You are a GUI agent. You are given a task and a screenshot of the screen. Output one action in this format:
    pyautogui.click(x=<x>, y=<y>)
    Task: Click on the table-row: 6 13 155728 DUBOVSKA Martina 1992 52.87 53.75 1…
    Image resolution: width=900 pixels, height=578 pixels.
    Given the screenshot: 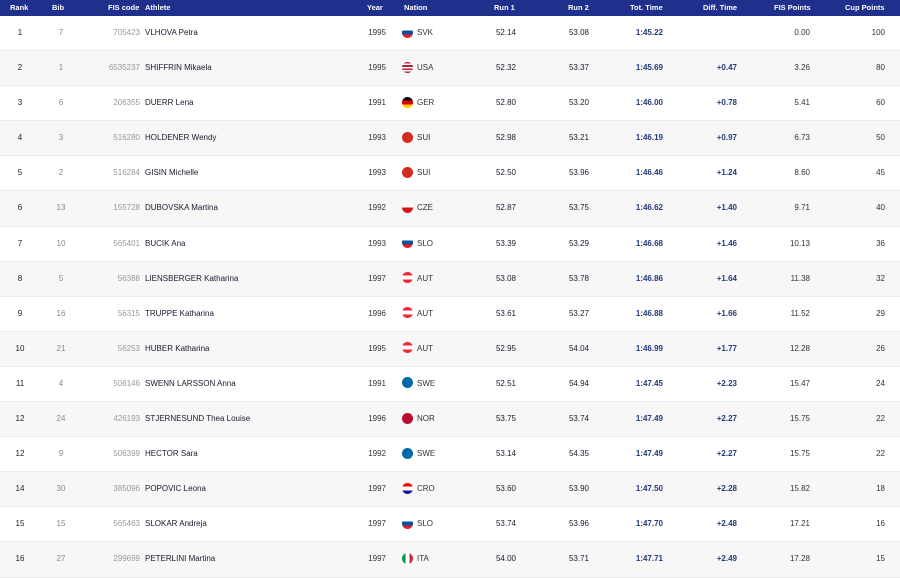 What is the action you would take?
    pyautogui.click(x=450, y=209)
    